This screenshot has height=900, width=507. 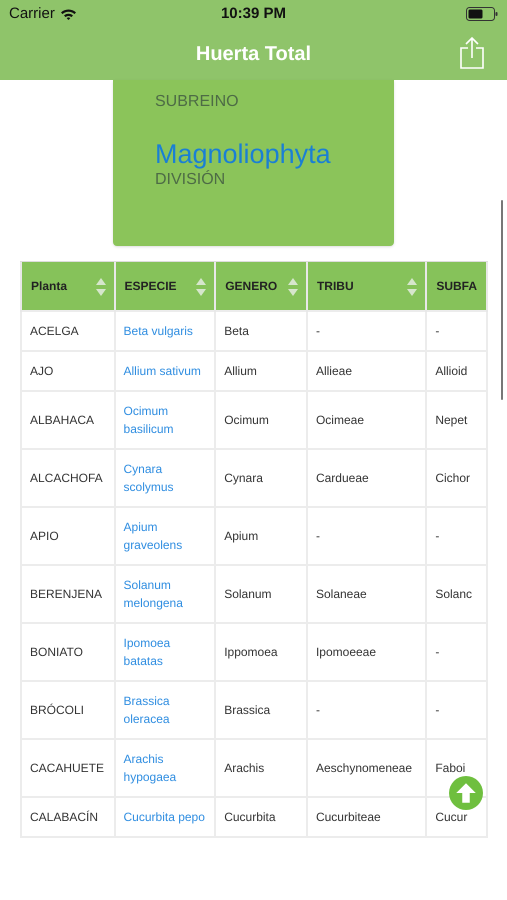 I want to click on table-cell: Allium, so click(x=261, y=371).